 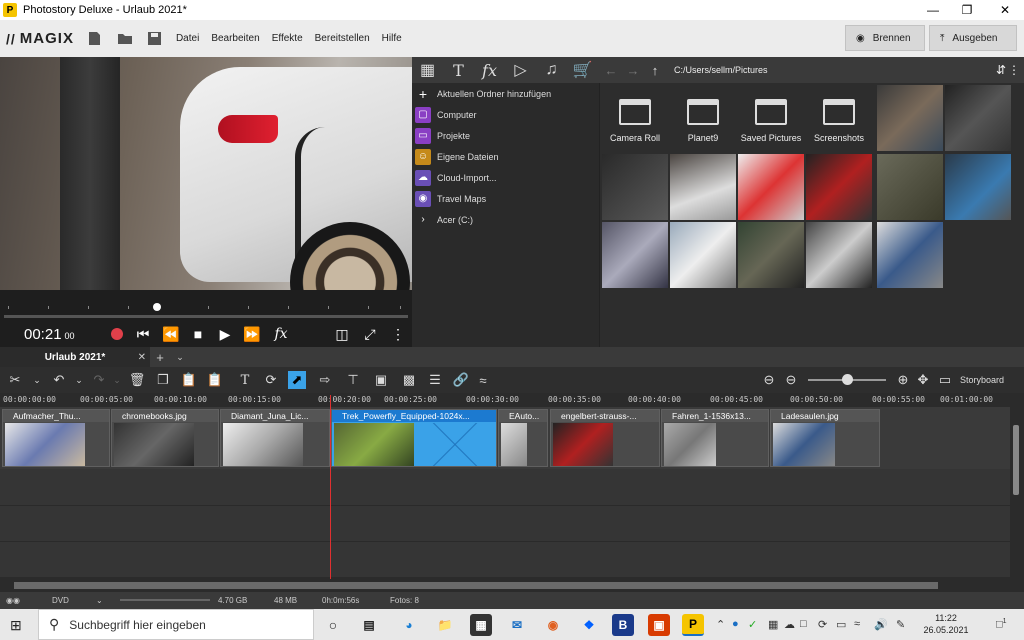 What do you see at coordinates (99, 380) in the screenshot?
I see `redo-icon: ↷` at bounding box center [99, 380].